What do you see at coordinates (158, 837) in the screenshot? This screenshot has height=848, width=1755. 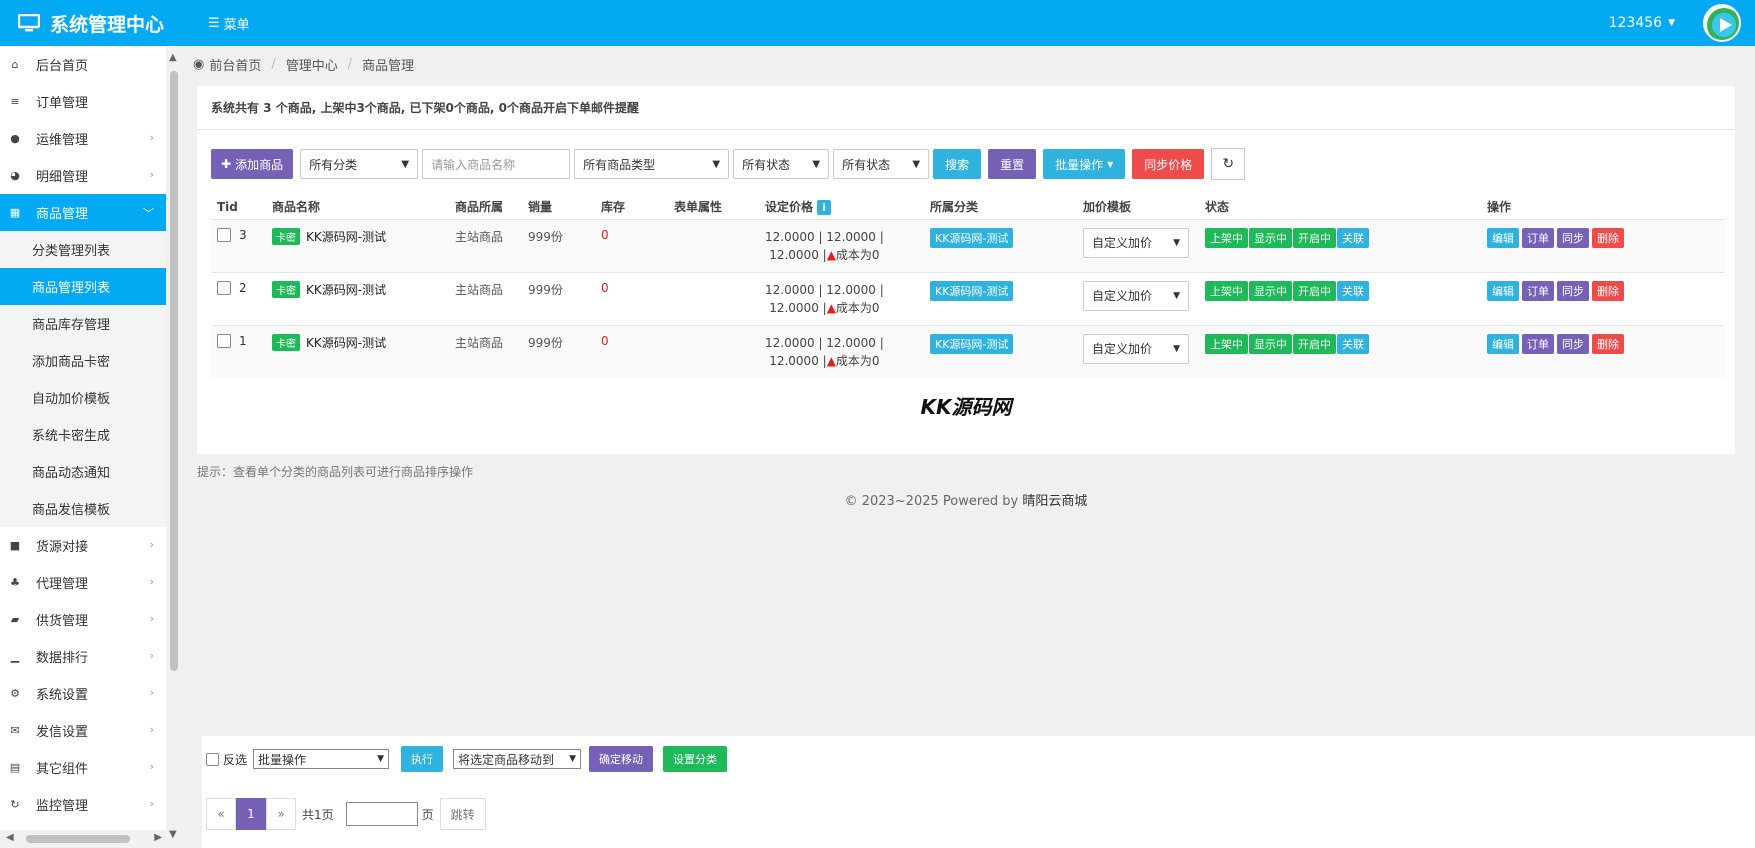 I see `scroll-right-icon: ▶` at bounding box center [158, 837].